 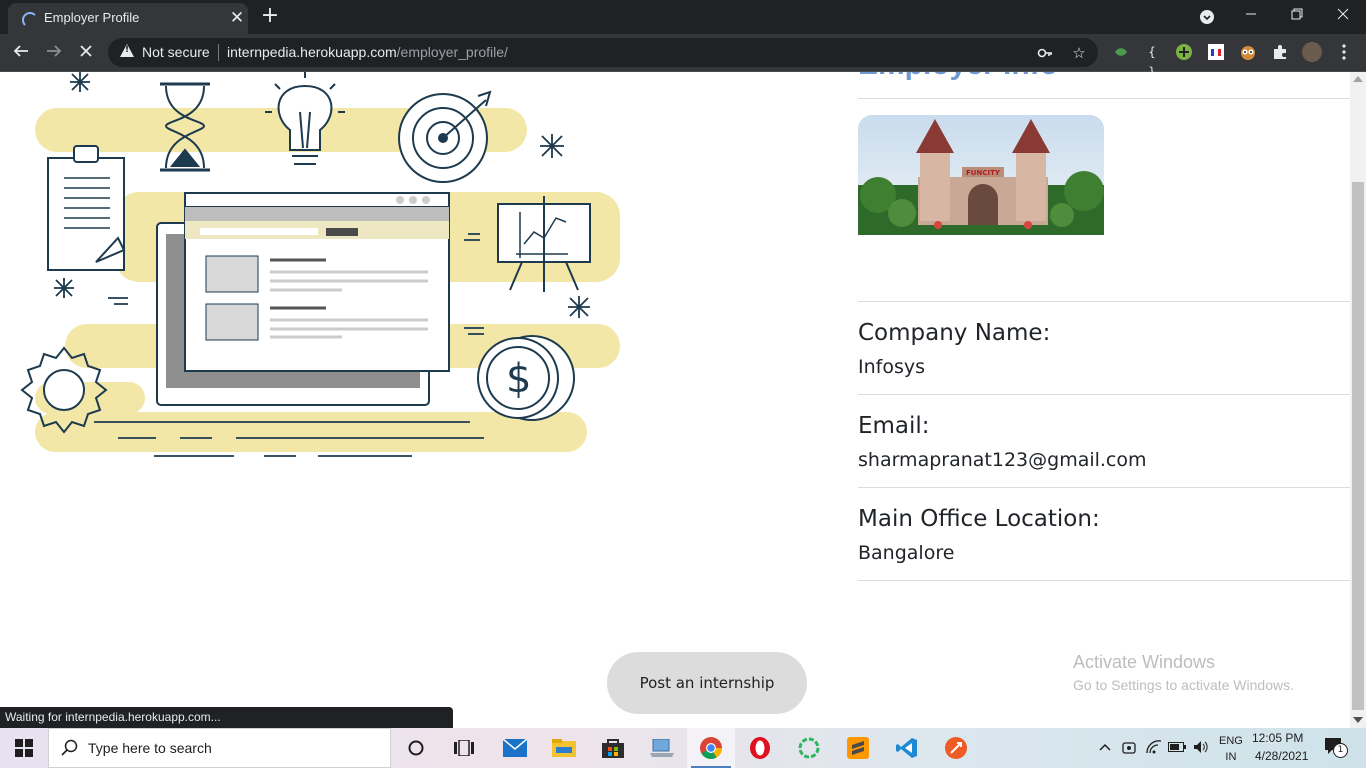 What do you see at coordinates (1277, 738) in the screenshot?
I see `clock-time: 12:05 PM` at bounding box center [1277, 738].